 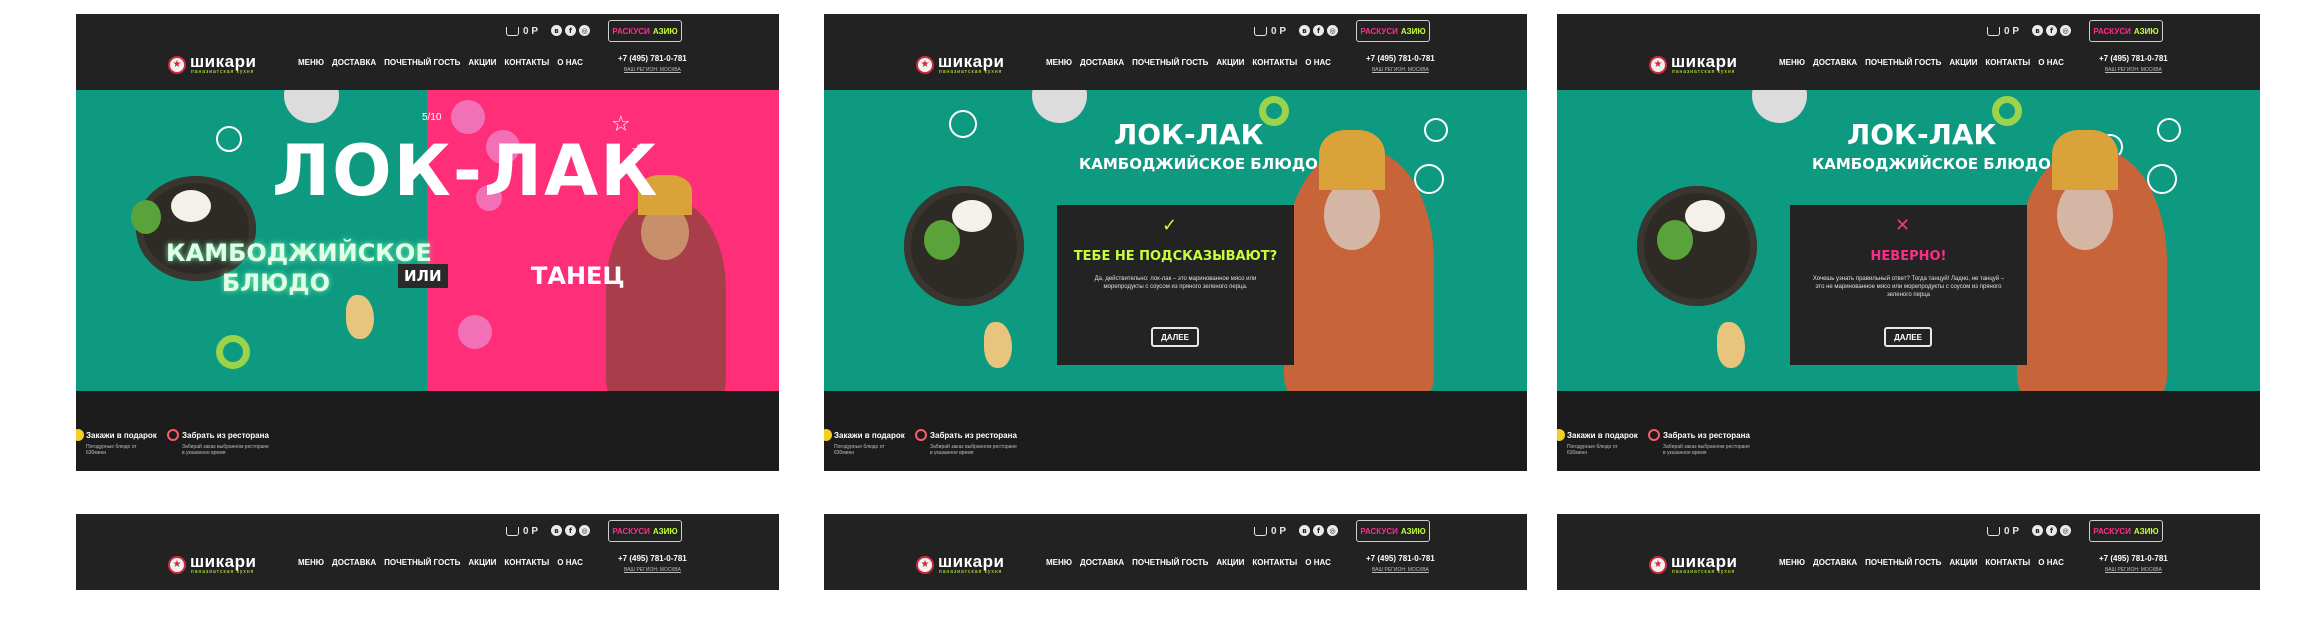 I want to click on logo-text: шикари, so click(x=223, y=561).